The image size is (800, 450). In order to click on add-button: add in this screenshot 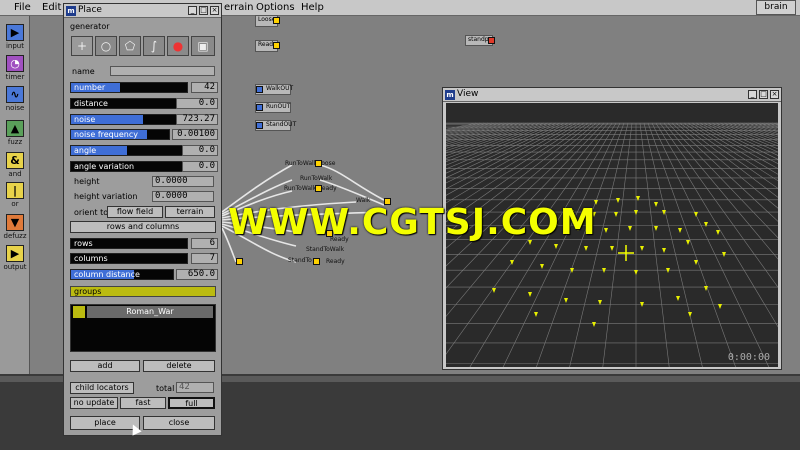, I will do `click(105, 366)`.